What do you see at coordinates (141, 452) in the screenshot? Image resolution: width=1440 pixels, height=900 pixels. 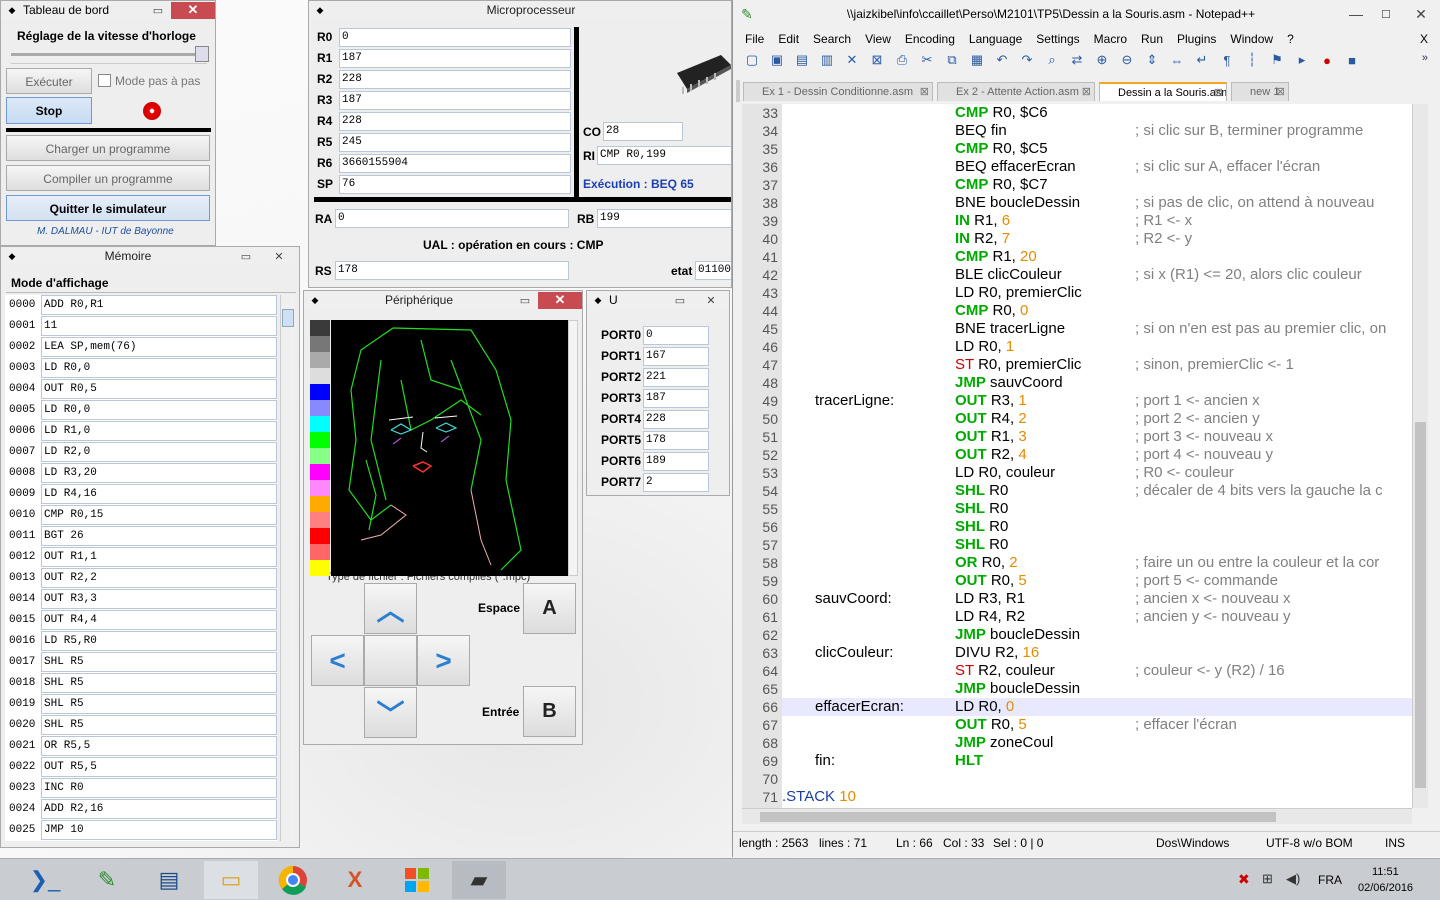 I see `memory-row: 0007 LD R2,0` at bounding box center [141, 452].